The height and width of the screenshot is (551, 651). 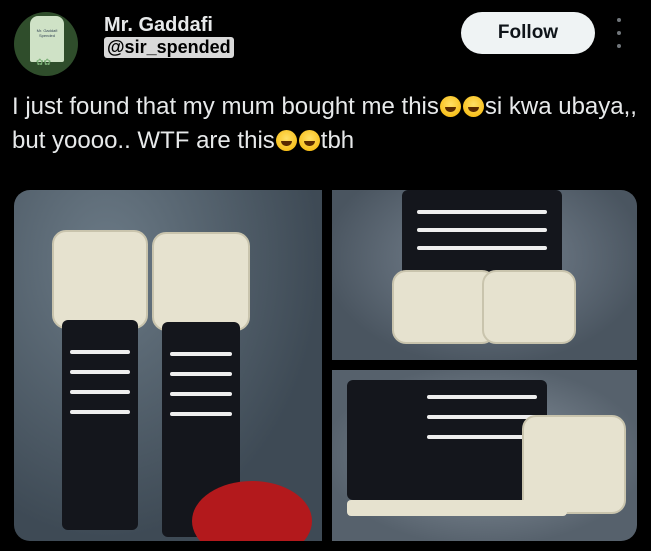 I want to click on photo-shoe-side-view, so click(x=484, y=455).